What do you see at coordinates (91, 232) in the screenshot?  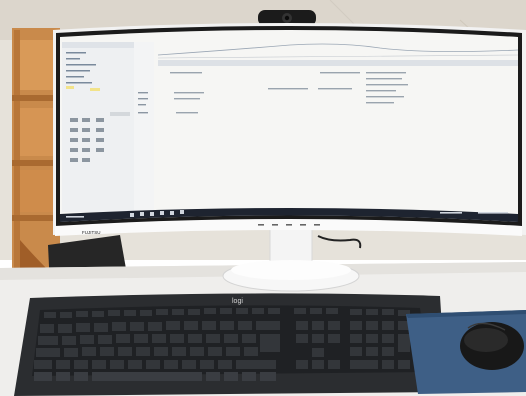 I see `monitor-brand: FUJITSU` at bounding box center [91, 232].